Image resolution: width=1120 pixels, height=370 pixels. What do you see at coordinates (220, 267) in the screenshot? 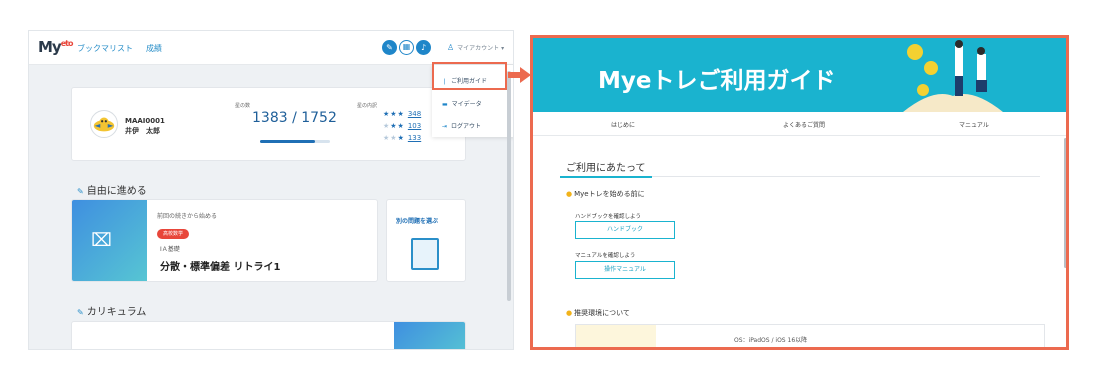
I see `lesson-title: 分散・標準偏差 リトライ1` at bounding box center [220, 267].